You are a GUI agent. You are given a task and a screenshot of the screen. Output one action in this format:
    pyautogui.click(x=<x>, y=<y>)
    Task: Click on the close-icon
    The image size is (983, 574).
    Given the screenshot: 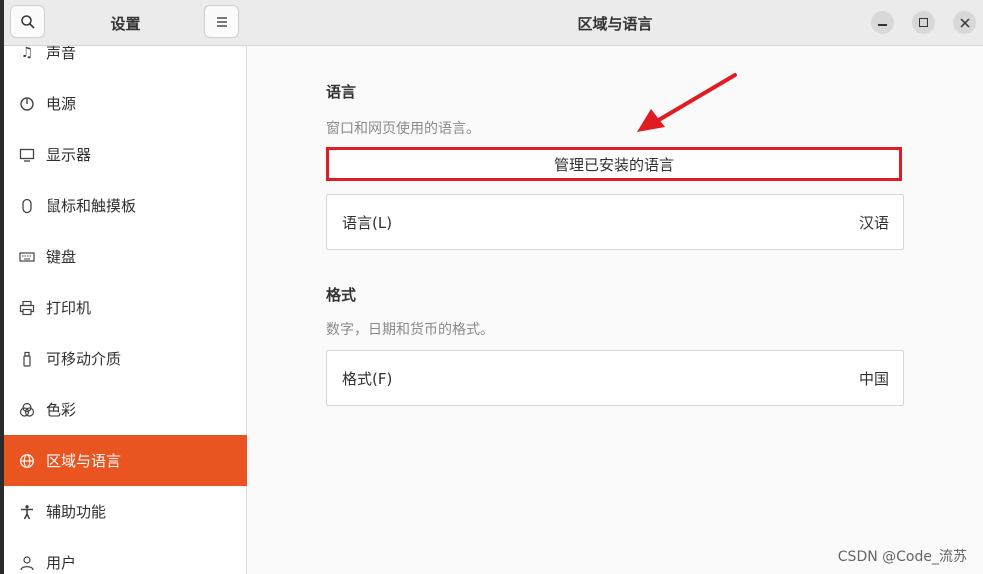 What is the action you would take?
    pyautogui.click(x=964, y=22)
    